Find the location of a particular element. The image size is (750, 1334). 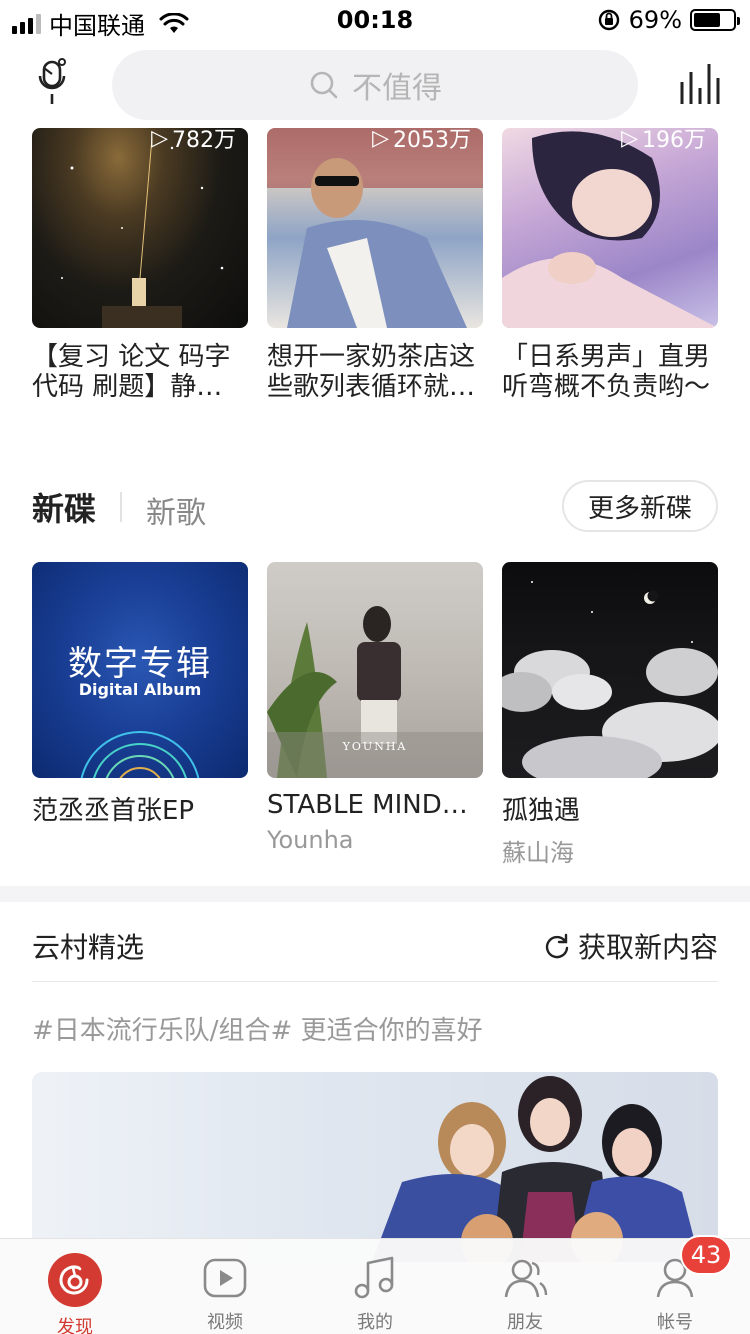

tab-new-albums: 新碟 is located at coordinates (64, 507).